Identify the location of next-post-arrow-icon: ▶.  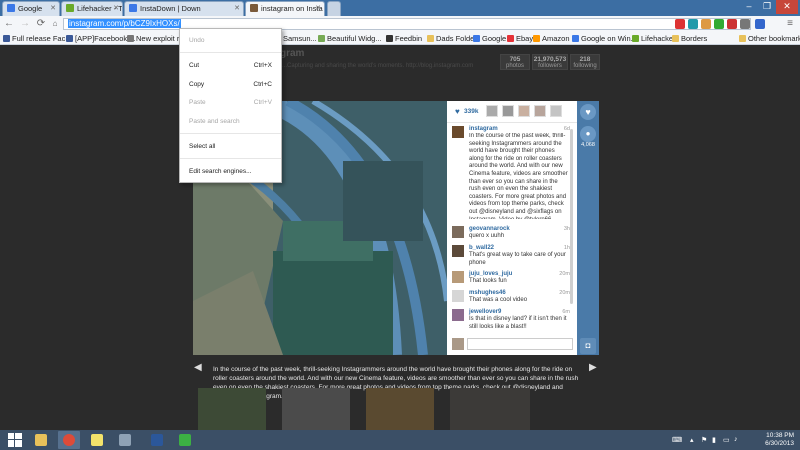
(593, 367).